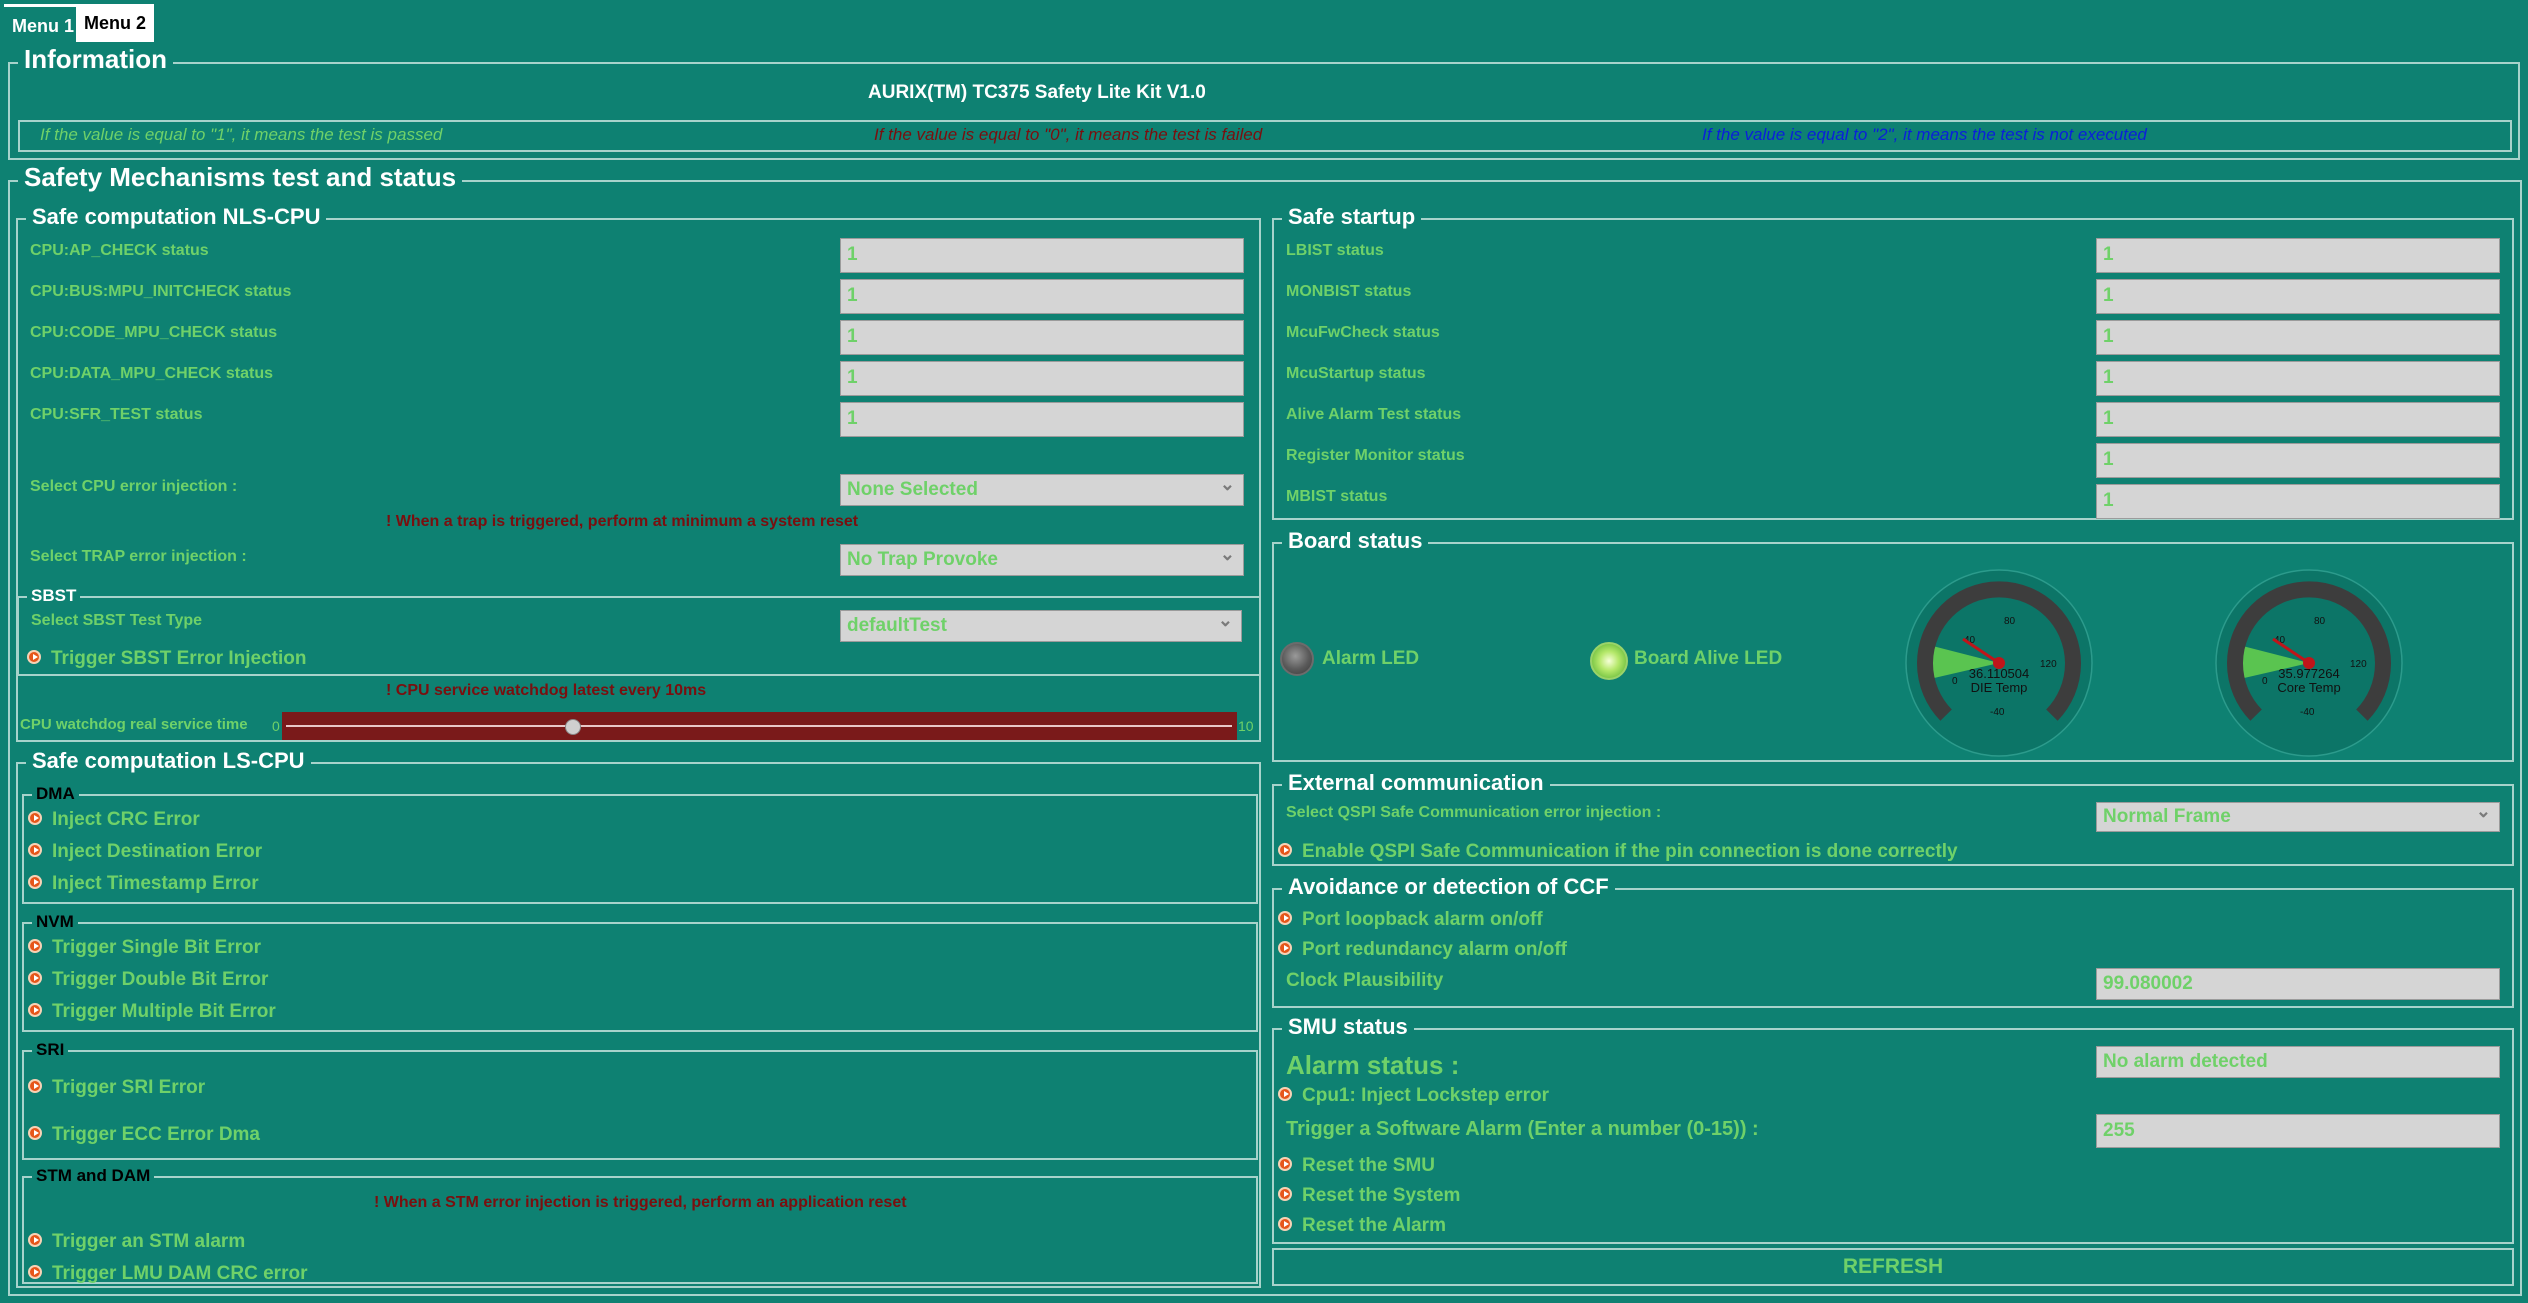 This screenshot has width=2528, height=1303. What do you see at coordinates (1369, 1196) in the screenshot?
I see `reset-system-button: Reset the System` at bounding box center [1369, 1196].